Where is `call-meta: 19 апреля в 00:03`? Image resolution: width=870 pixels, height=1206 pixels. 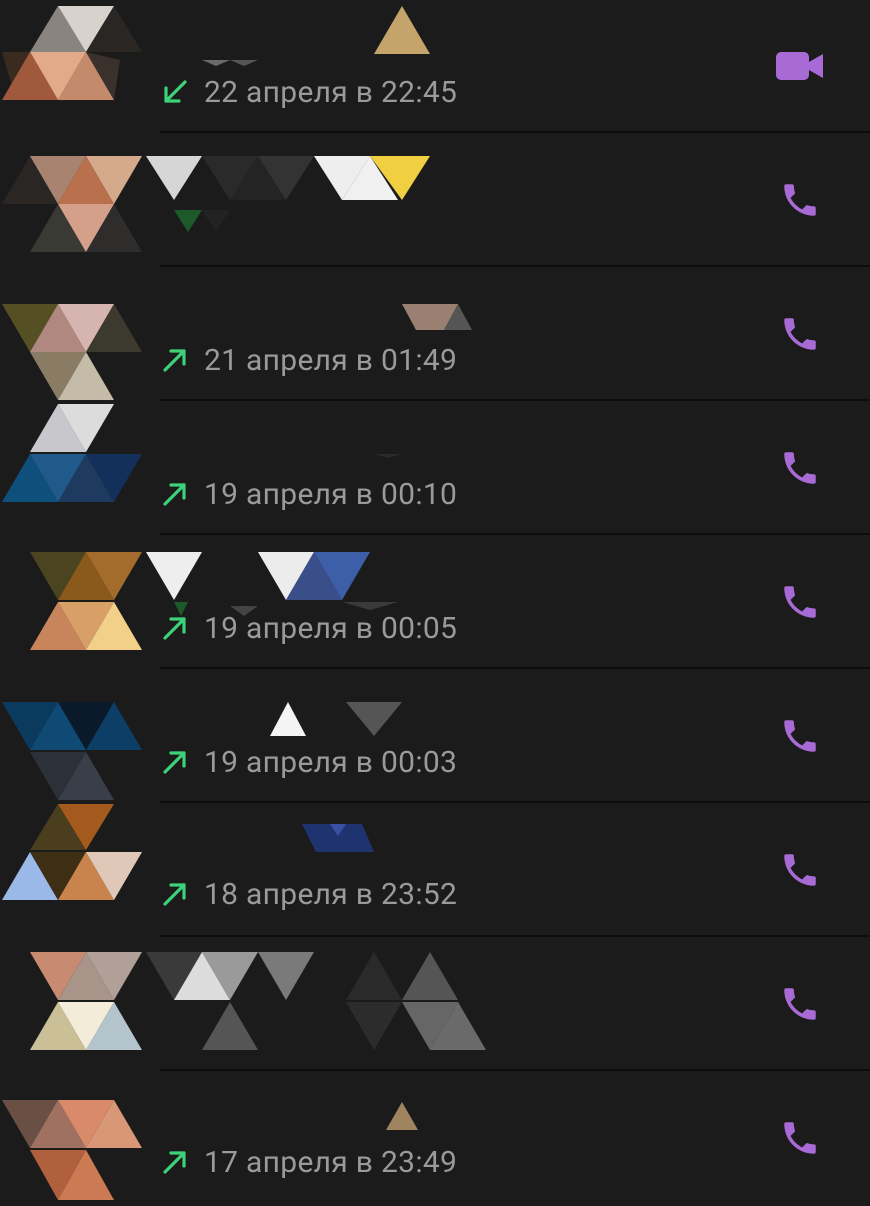 call-meta: 19 апреля в 00:03 is located at coordinates (308, 762).